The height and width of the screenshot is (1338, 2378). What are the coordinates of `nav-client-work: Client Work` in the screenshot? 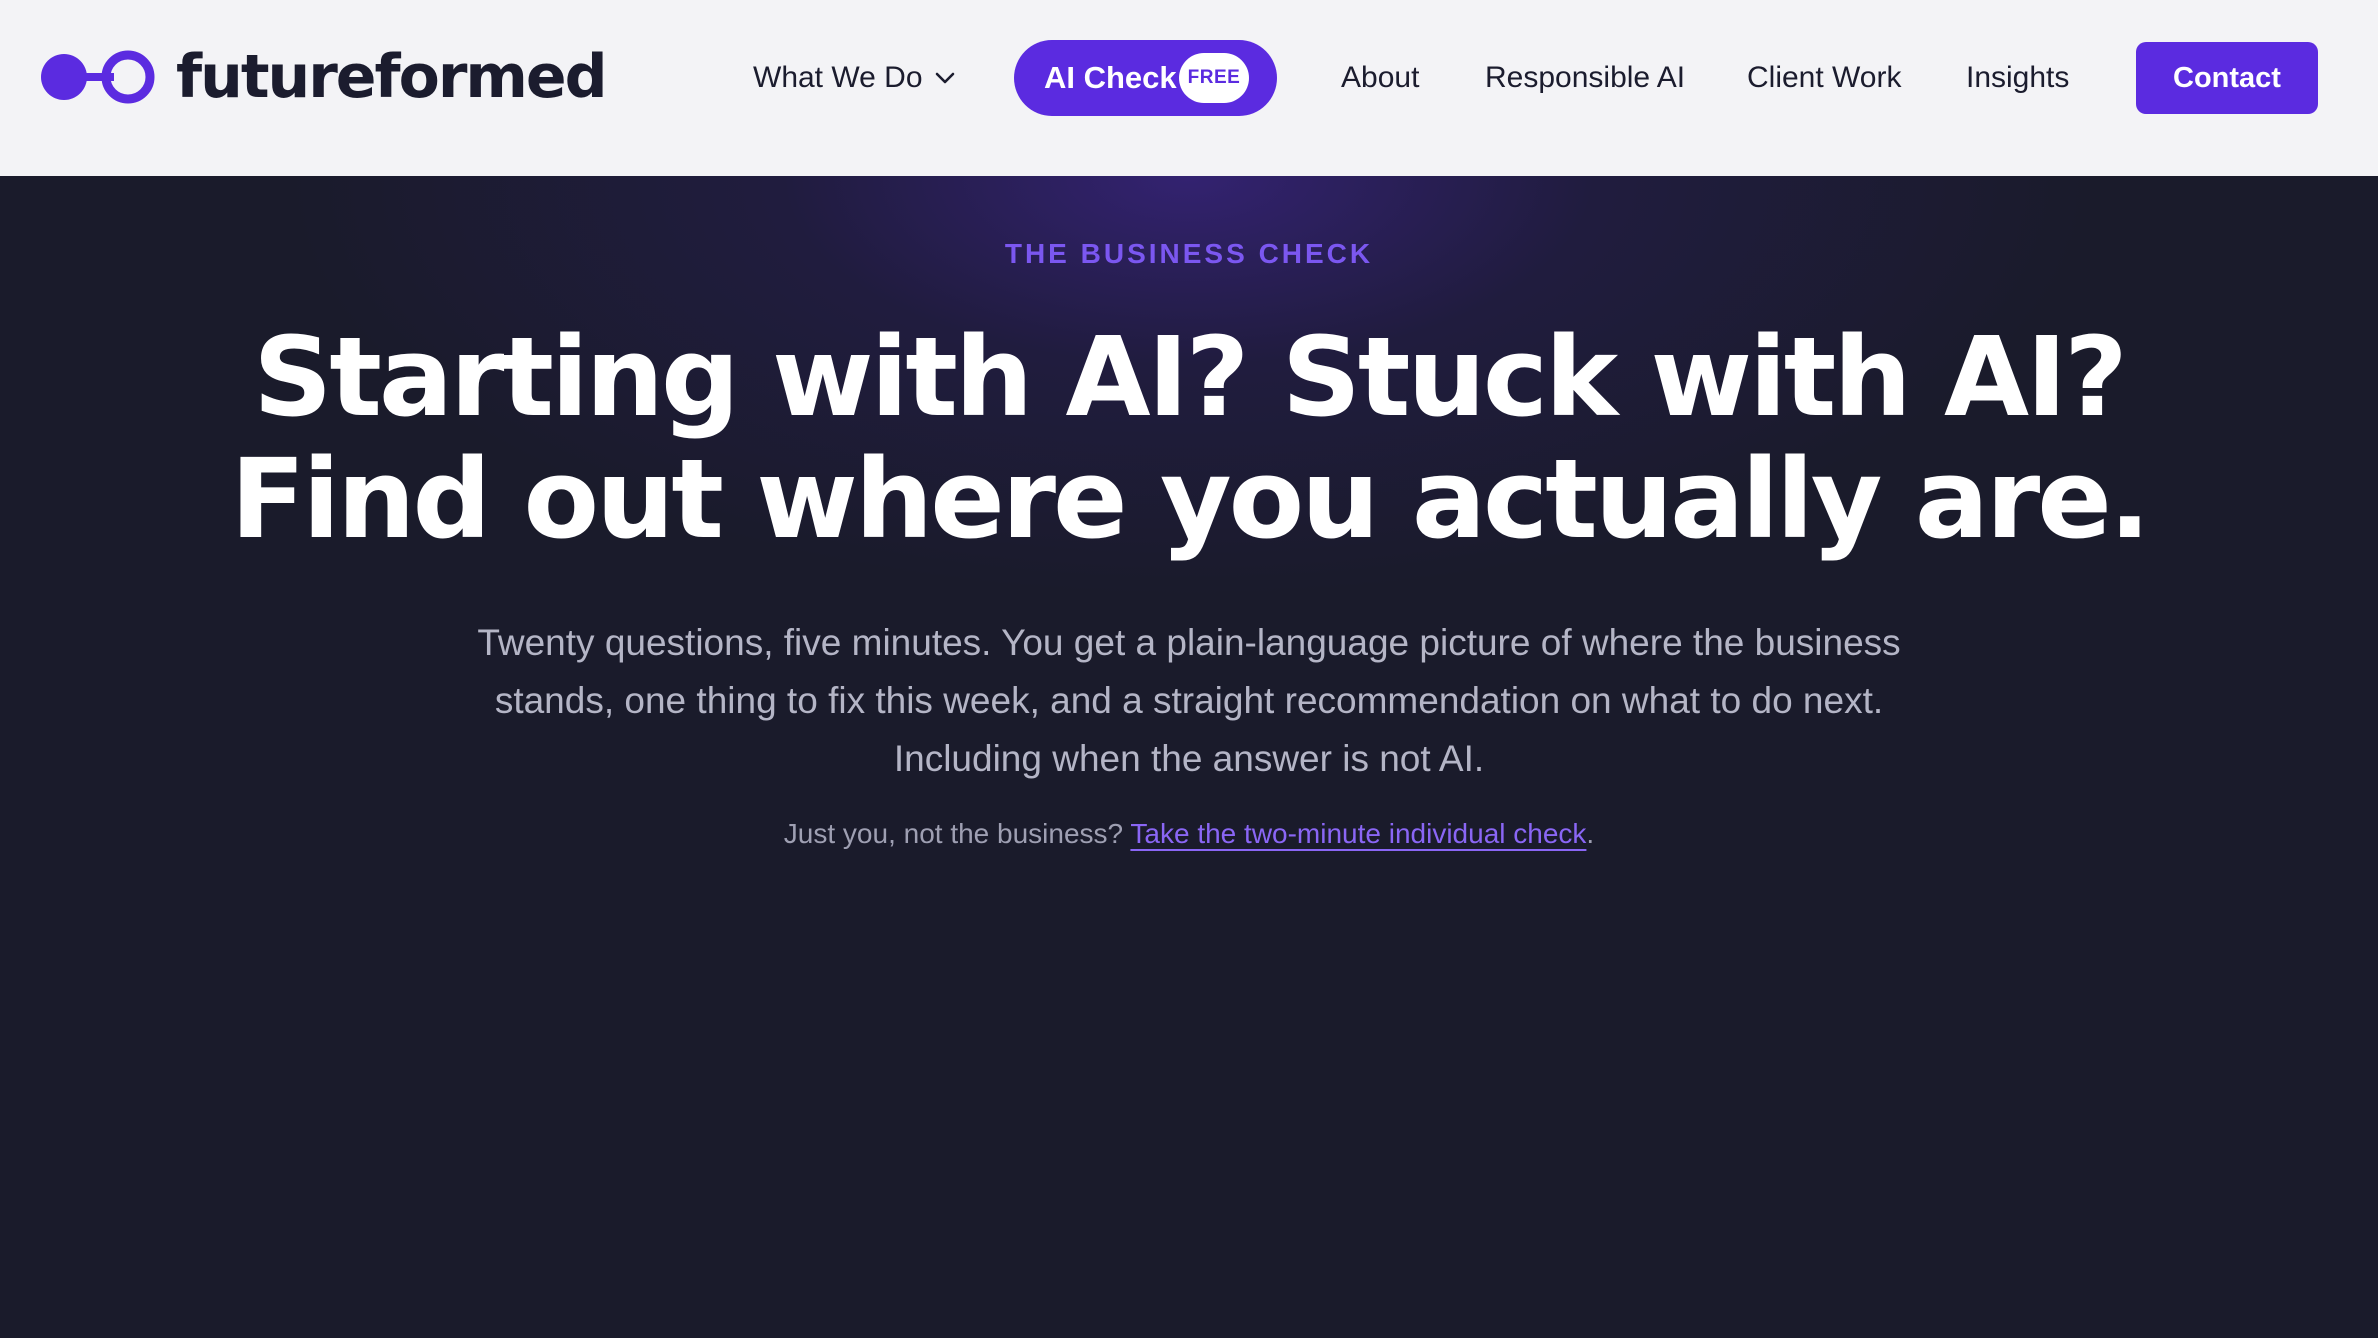 It's located at (1824, 78).